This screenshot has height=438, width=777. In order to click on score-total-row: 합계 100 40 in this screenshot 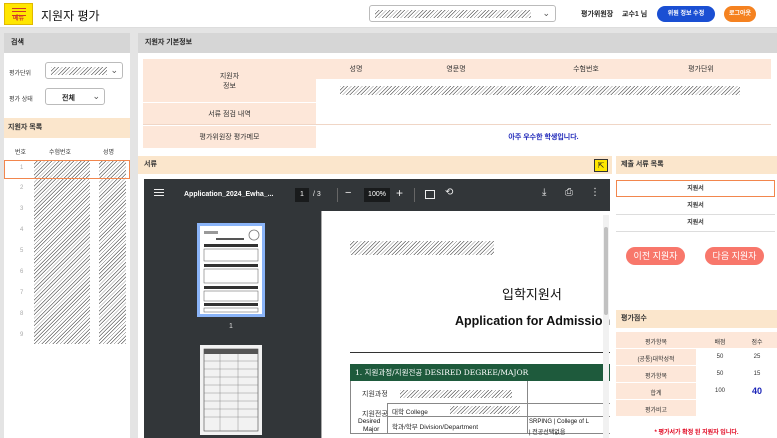, I will do `click(696, 391)`.